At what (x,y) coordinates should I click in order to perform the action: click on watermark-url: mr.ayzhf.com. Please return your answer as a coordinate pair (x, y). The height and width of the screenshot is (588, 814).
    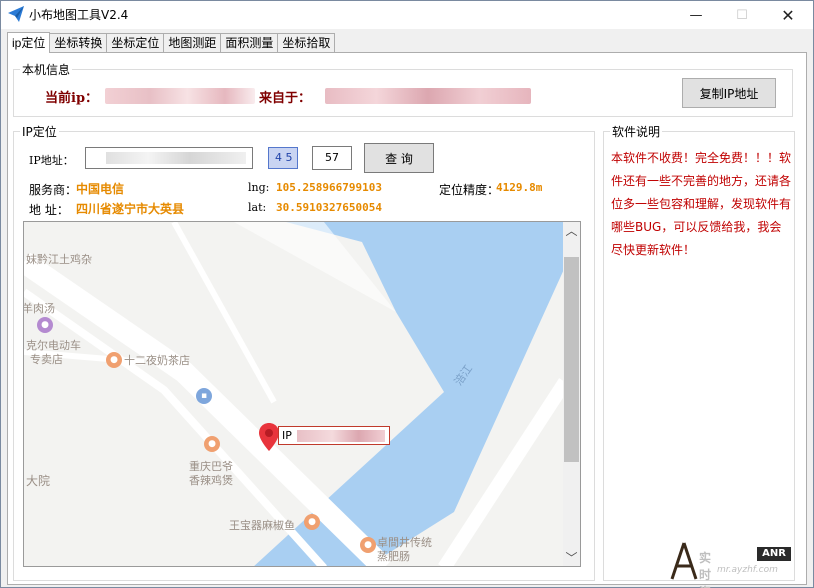
    Looking at the image, I should click on (747, 570).